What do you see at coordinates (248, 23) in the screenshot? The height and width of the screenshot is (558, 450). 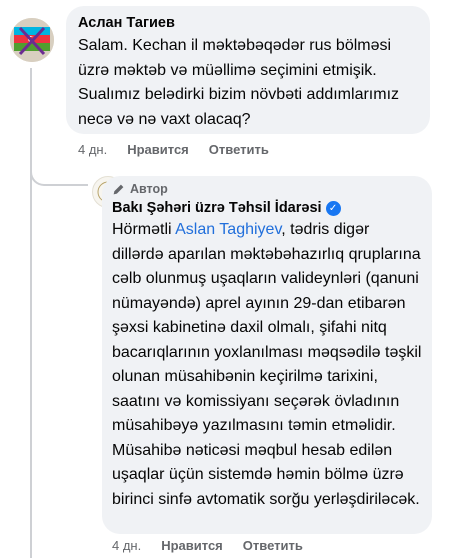 I see `comment-author: Аслан Тагиев` at bounding box center [248, 23].